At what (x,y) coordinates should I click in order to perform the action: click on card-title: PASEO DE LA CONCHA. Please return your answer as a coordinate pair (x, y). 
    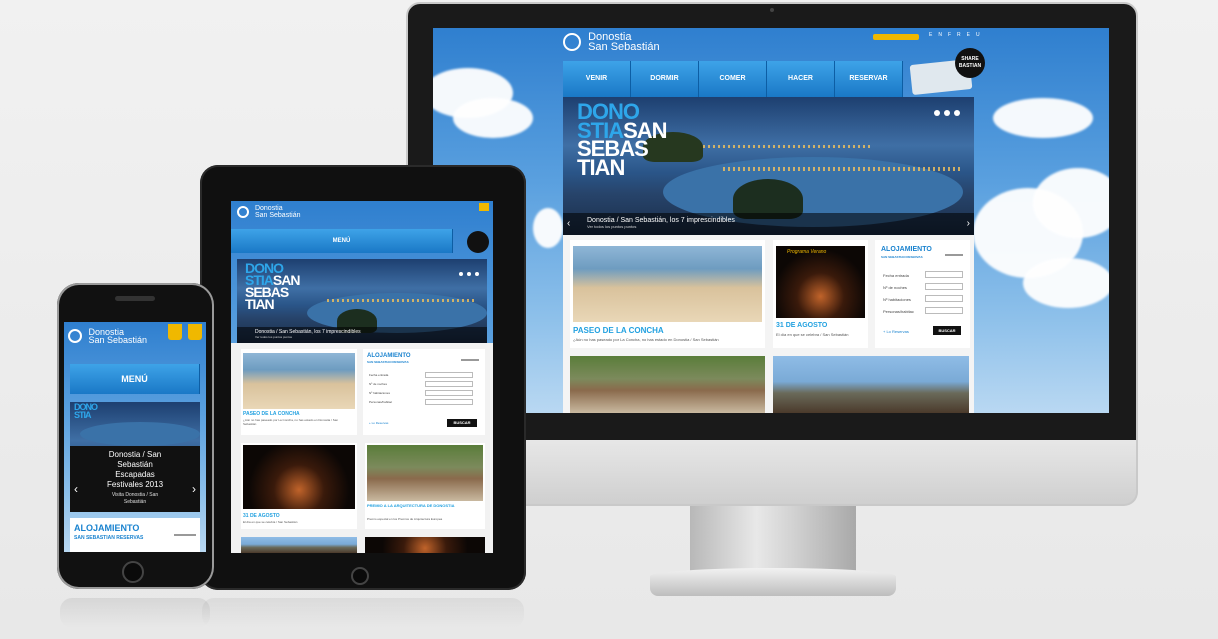
    Looking at the image, I should click on (618, 330).